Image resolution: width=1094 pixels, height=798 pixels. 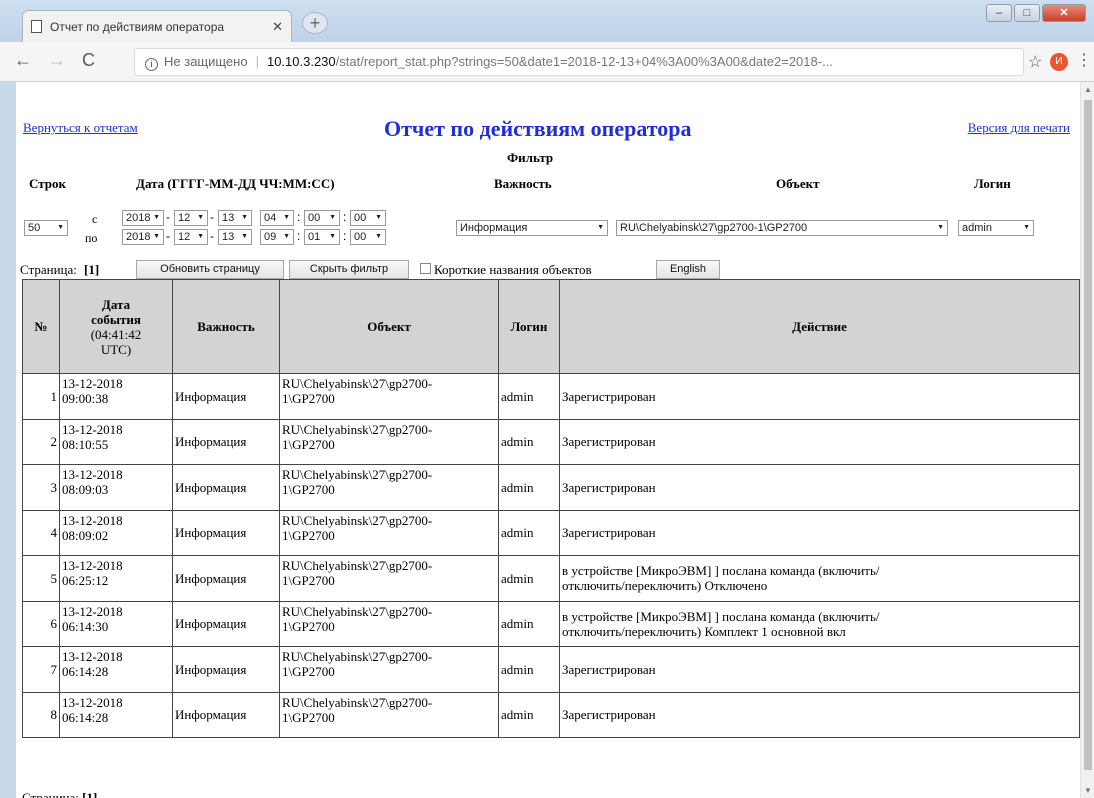 I want to click on filter-header-rows: Строк, so click(x=47, y=183).